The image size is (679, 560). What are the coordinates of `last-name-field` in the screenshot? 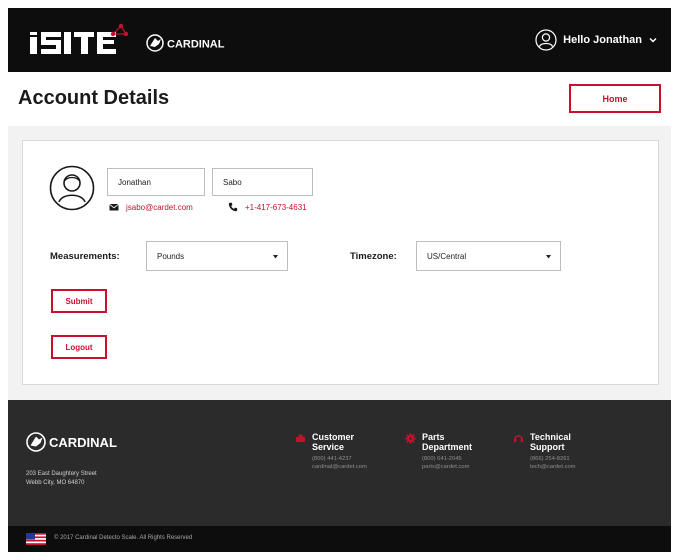 It's located at (262, 182).